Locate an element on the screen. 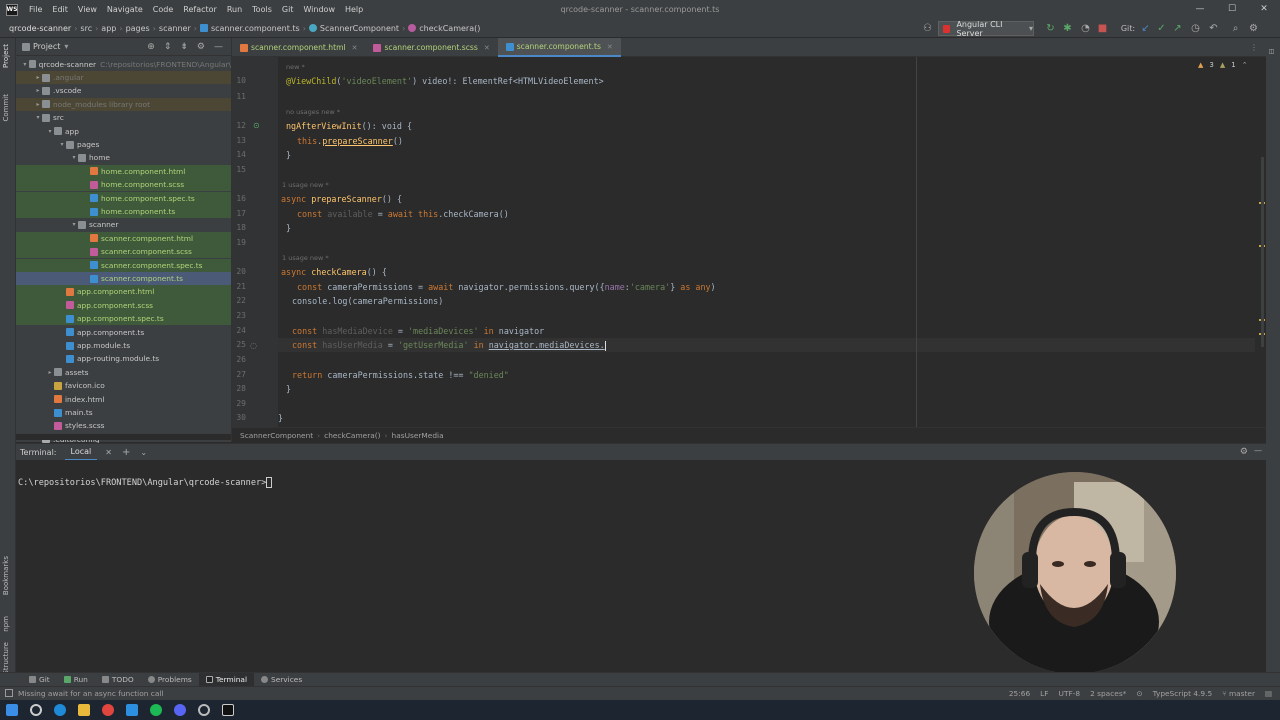  menu-git: Git is located at coordinates (288, 9).